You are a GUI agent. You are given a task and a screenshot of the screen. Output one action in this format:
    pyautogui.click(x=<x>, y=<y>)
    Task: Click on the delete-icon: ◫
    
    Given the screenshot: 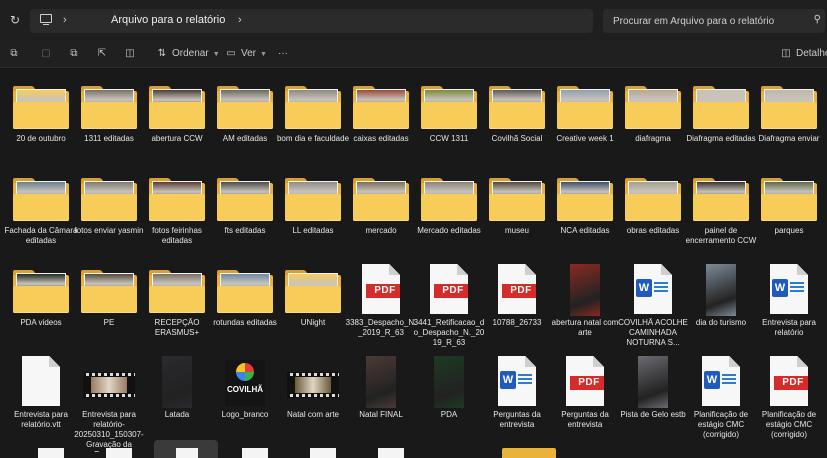 What is the action you would take?
    pyautogui.click(x=130, y=54)
    